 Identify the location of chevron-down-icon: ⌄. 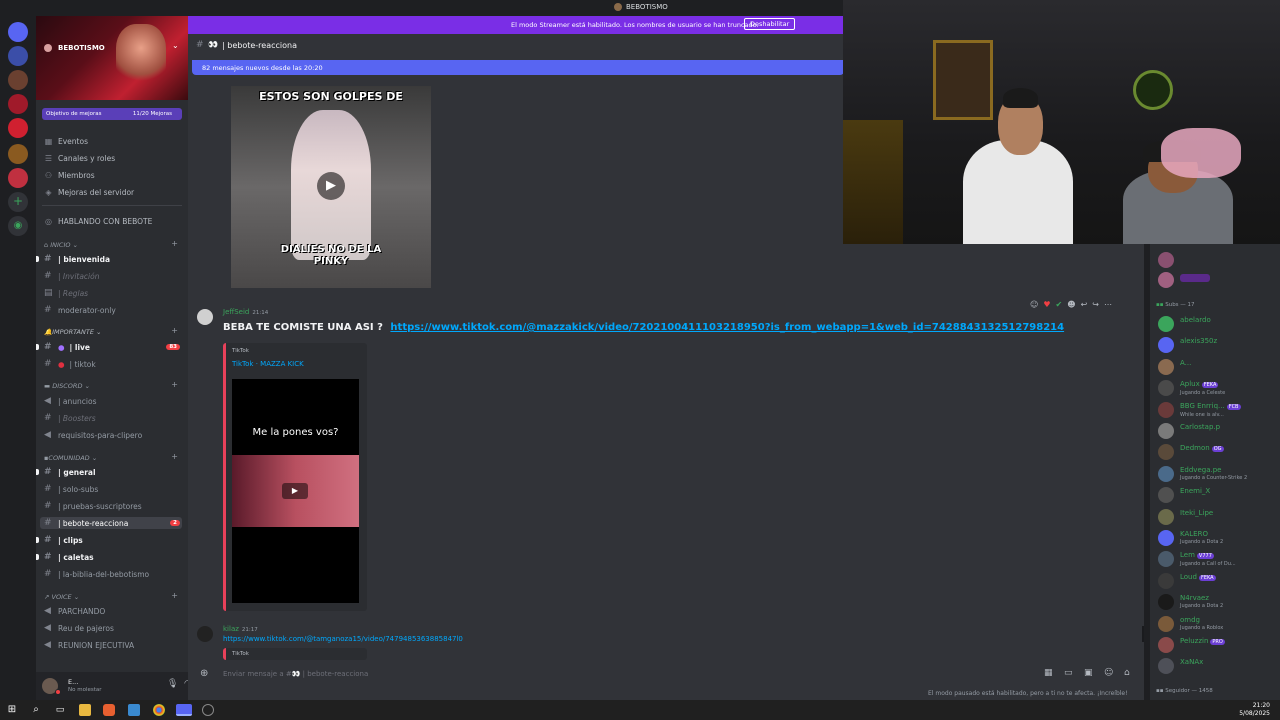
(175, 45).